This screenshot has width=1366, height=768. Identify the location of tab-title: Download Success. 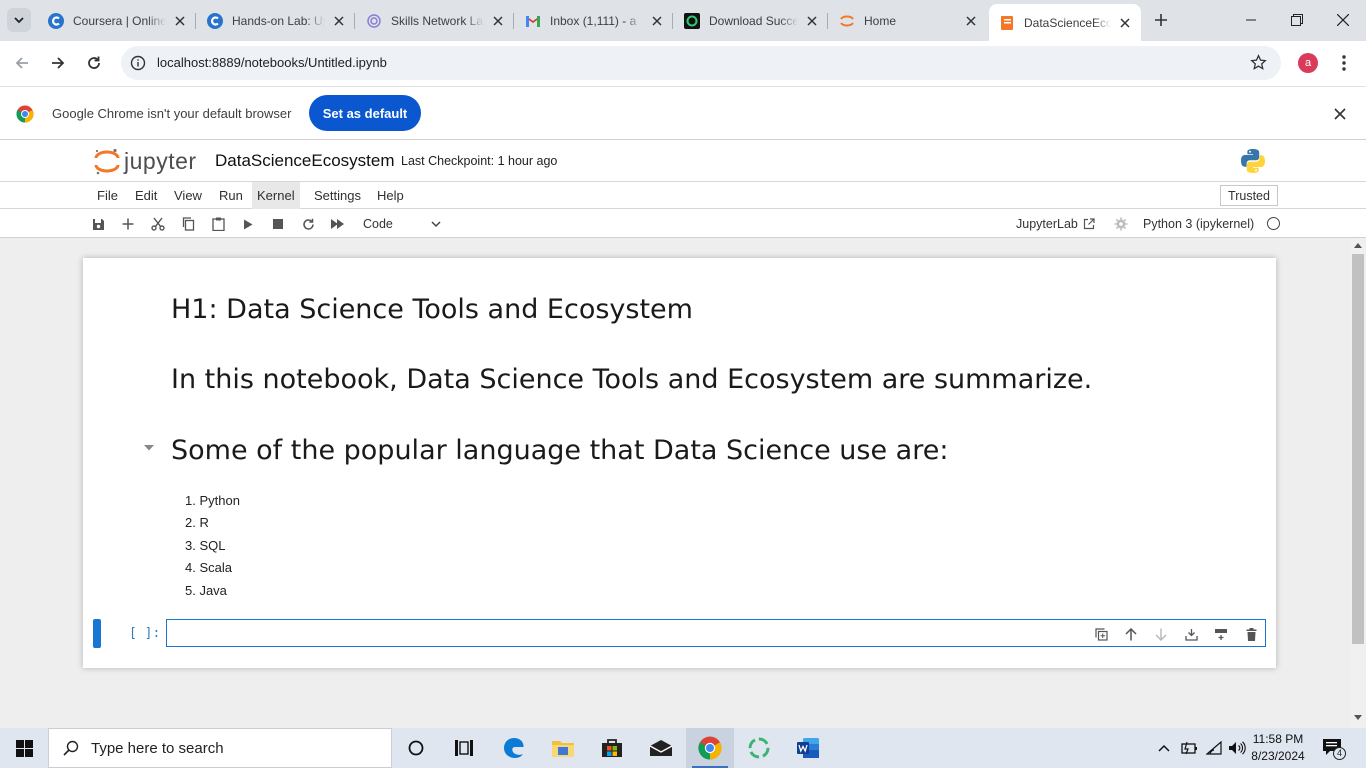
(753, 20).